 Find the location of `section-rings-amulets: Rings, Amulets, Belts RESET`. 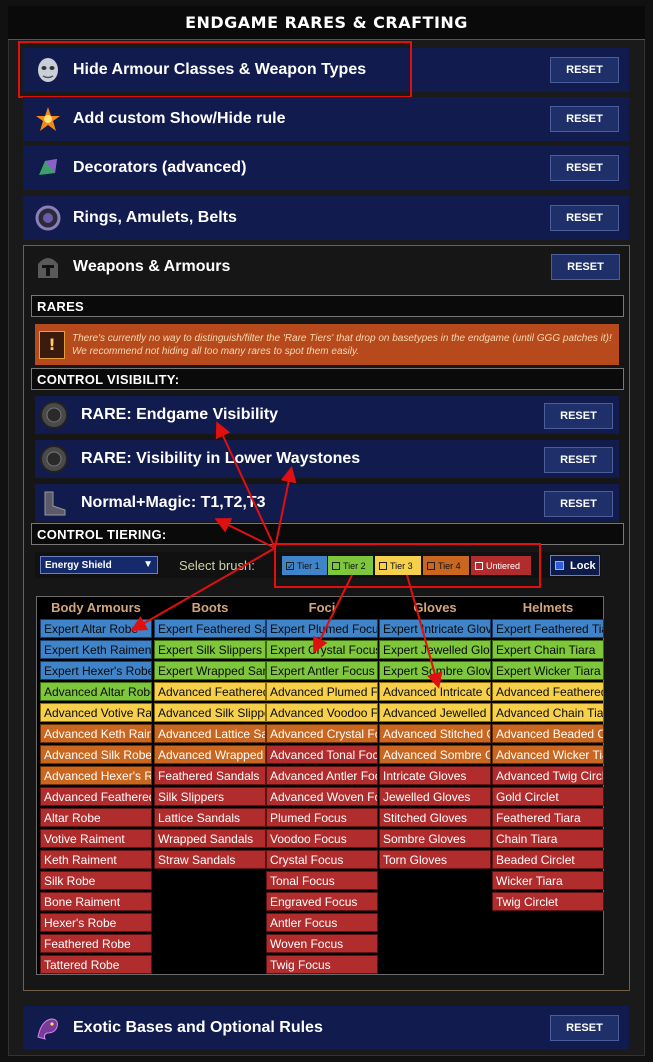

section-rings-amulets: Rings, Amulets, Belts RESET is located at coordinates (326, 218).